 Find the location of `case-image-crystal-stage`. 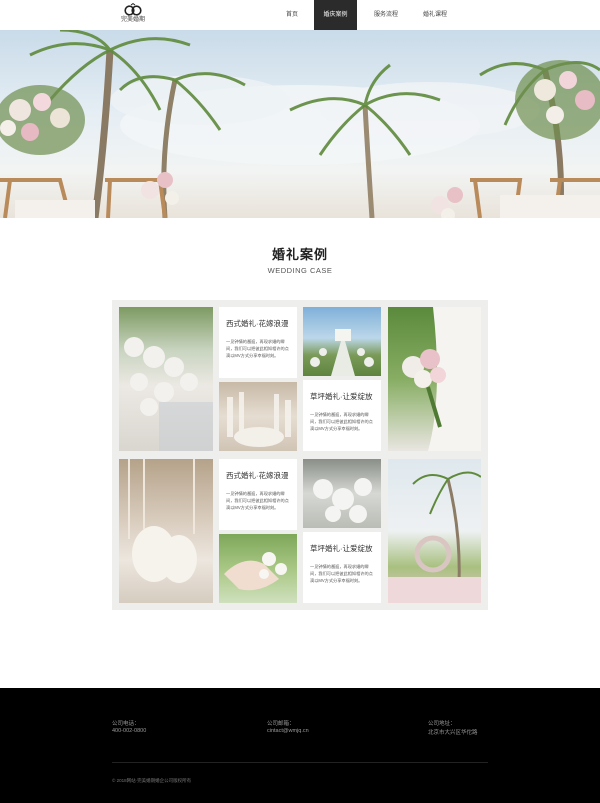

case-image-crystal-stage is located at coordinates (258, 416).